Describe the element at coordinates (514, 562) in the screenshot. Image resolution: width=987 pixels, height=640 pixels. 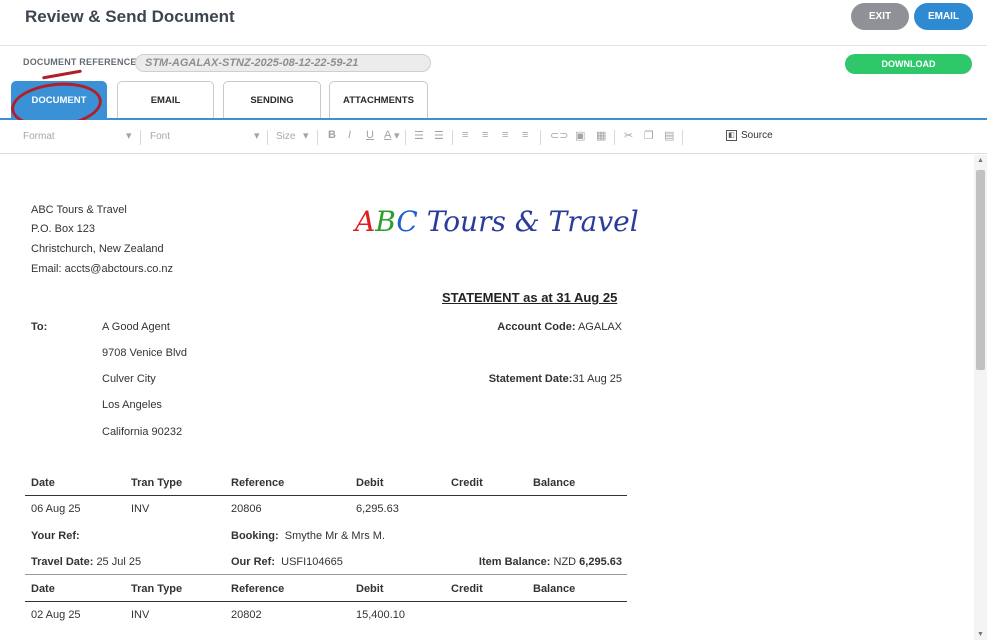
I see `item-balance-label: Item Balance:` at that location.